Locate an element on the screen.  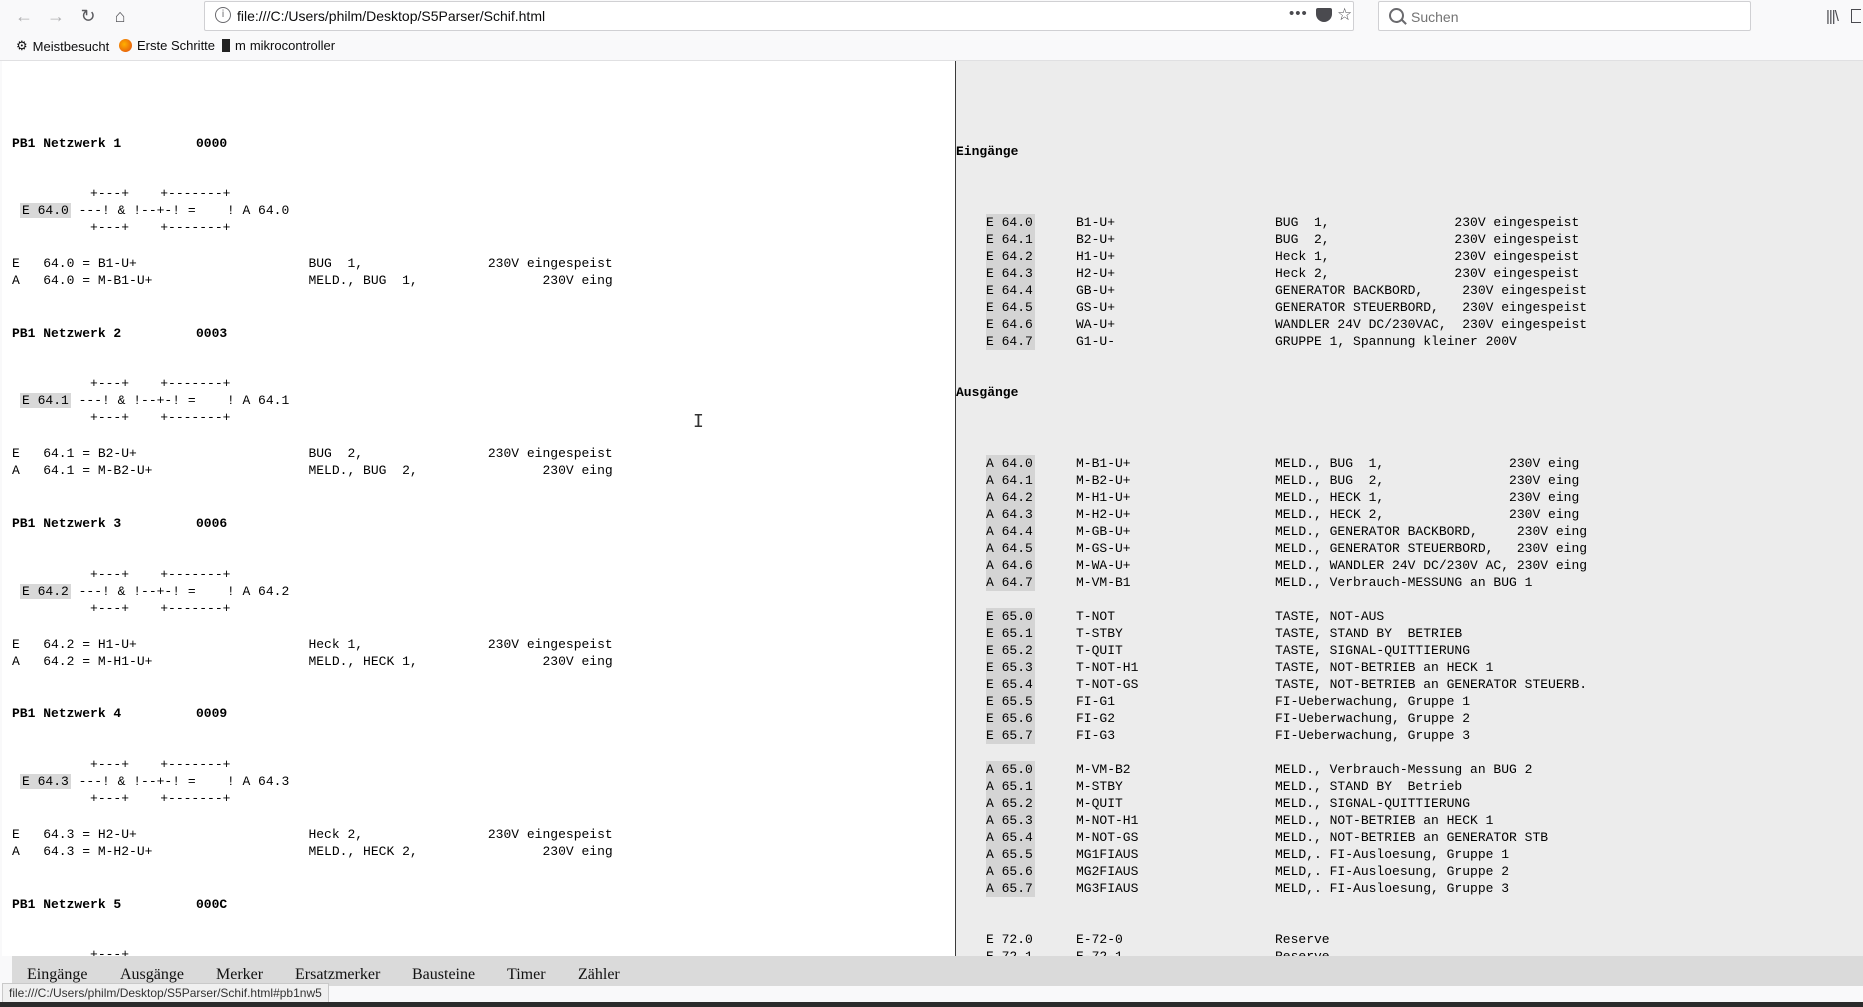
symbol-comment: MELD., WANDLER 24V DC/230V AC, 230V eing is located at coordinates (1431, 565).